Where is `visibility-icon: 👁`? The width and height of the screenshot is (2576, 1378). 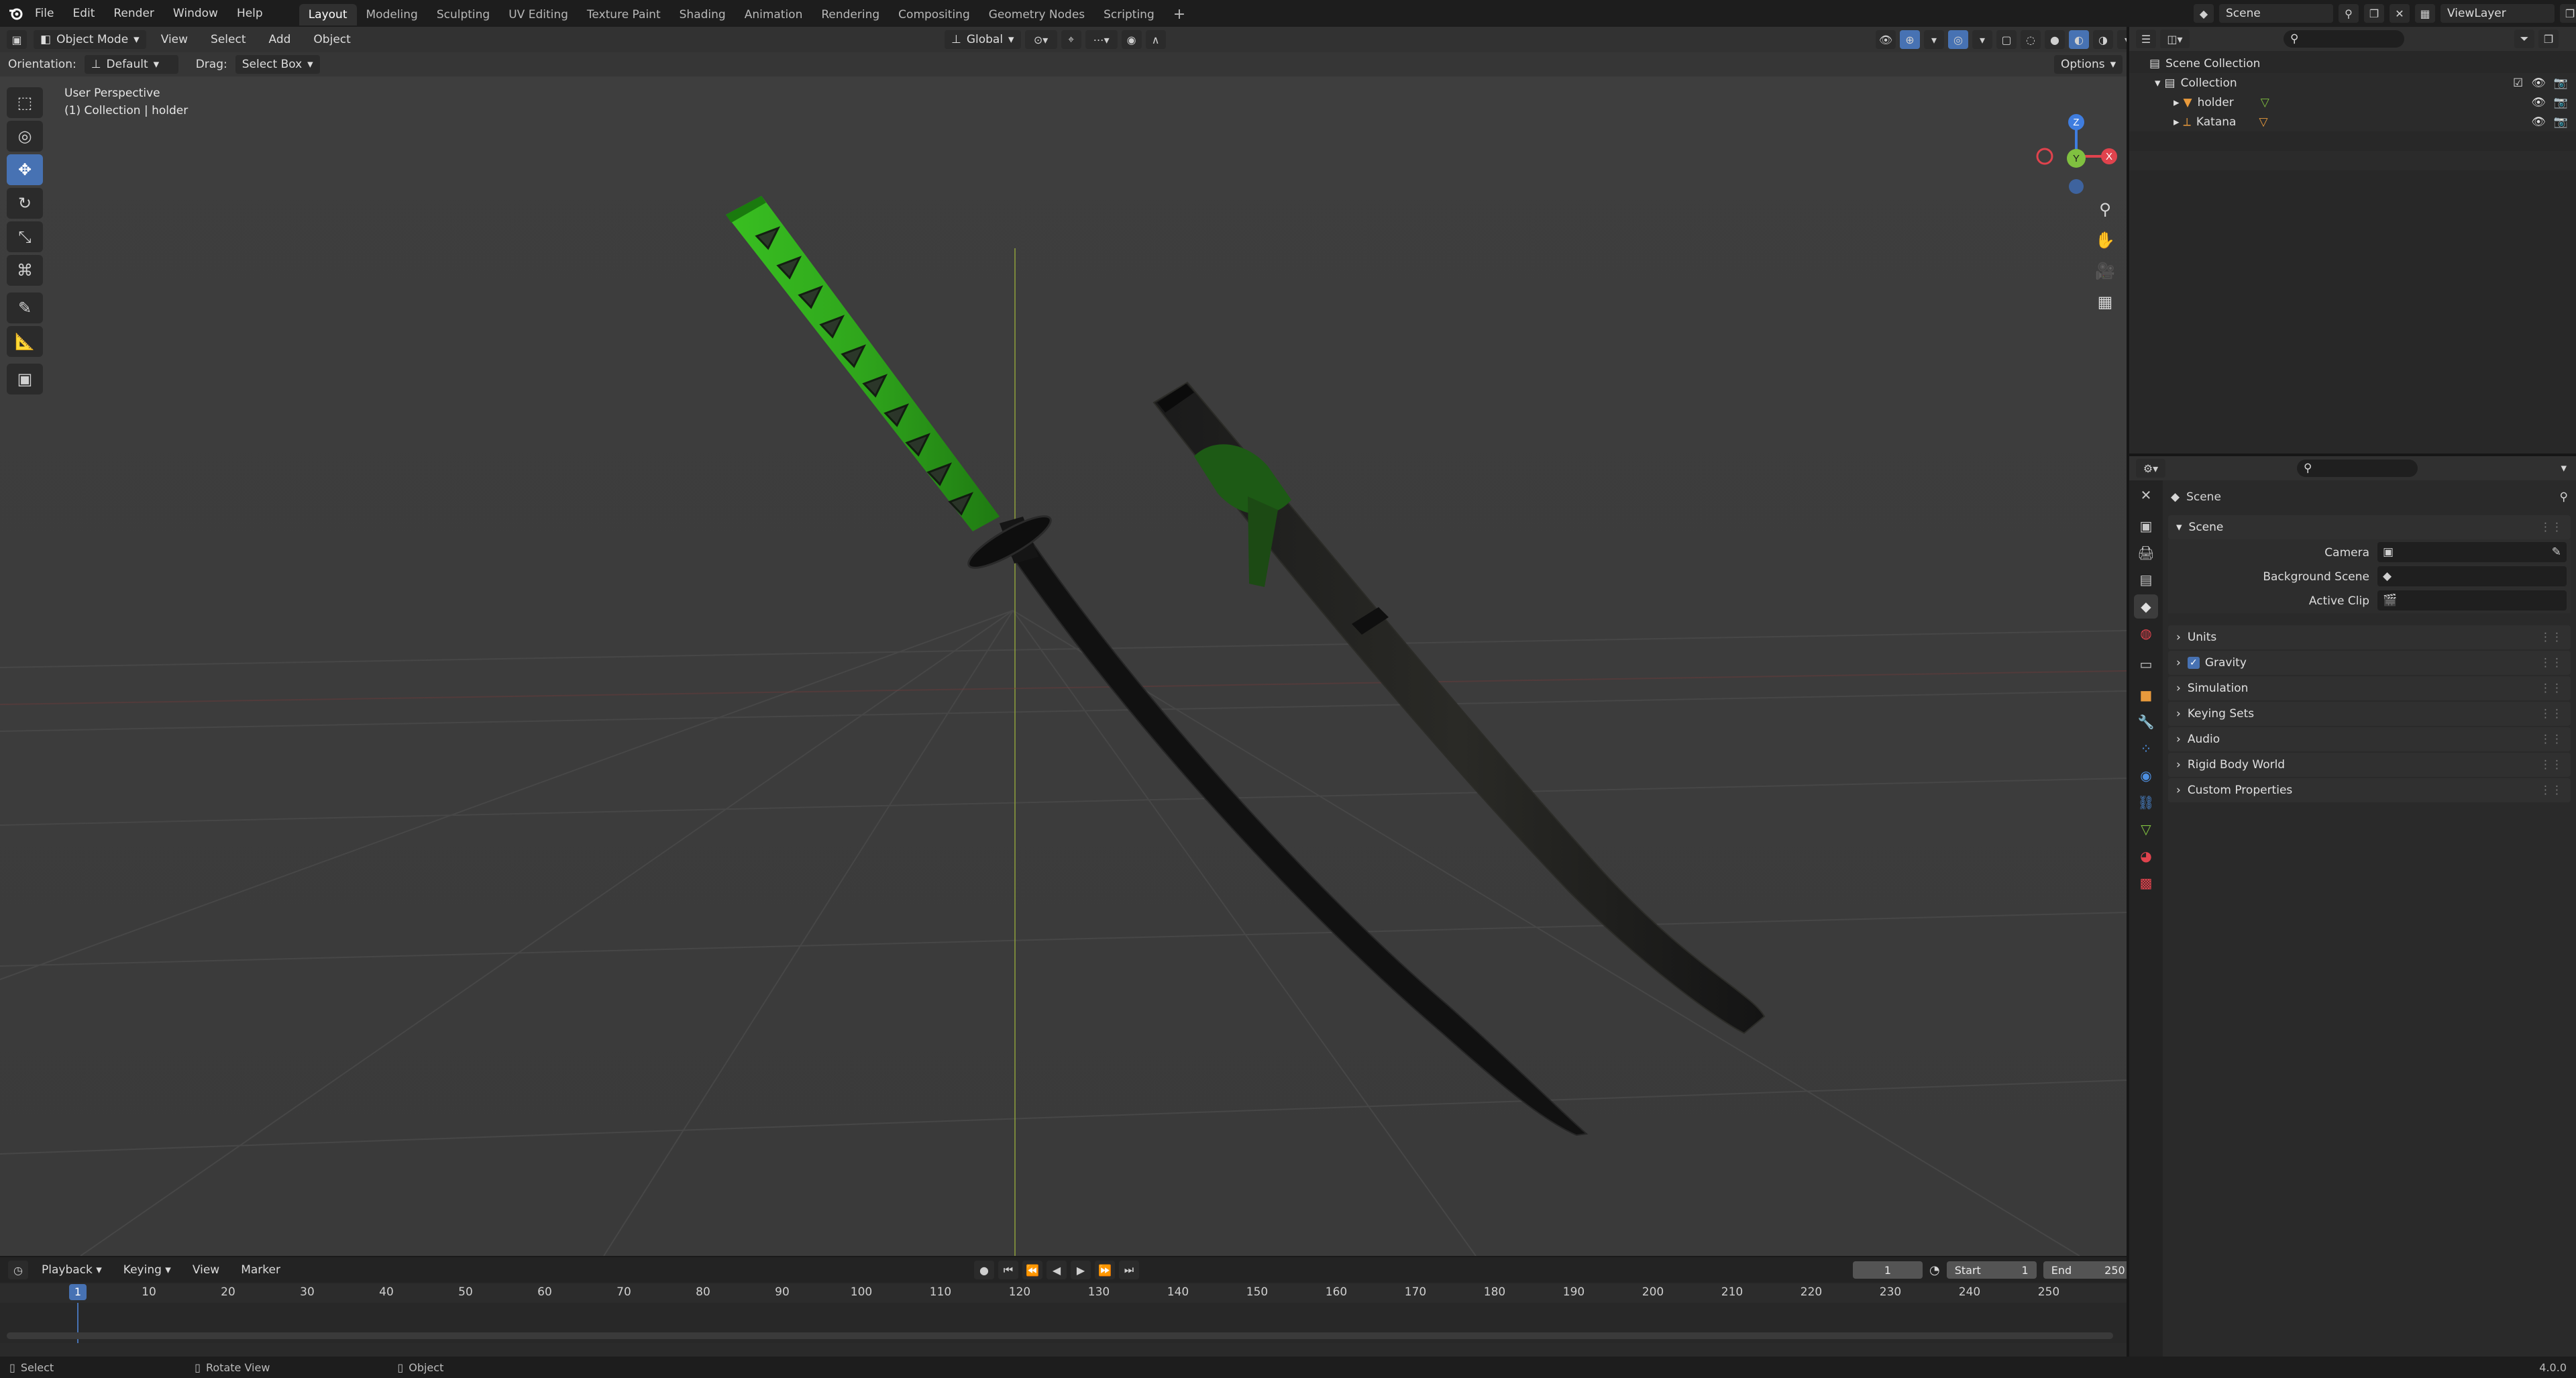 visibility-icon: 👁 is located at coordinates (1886, 39).